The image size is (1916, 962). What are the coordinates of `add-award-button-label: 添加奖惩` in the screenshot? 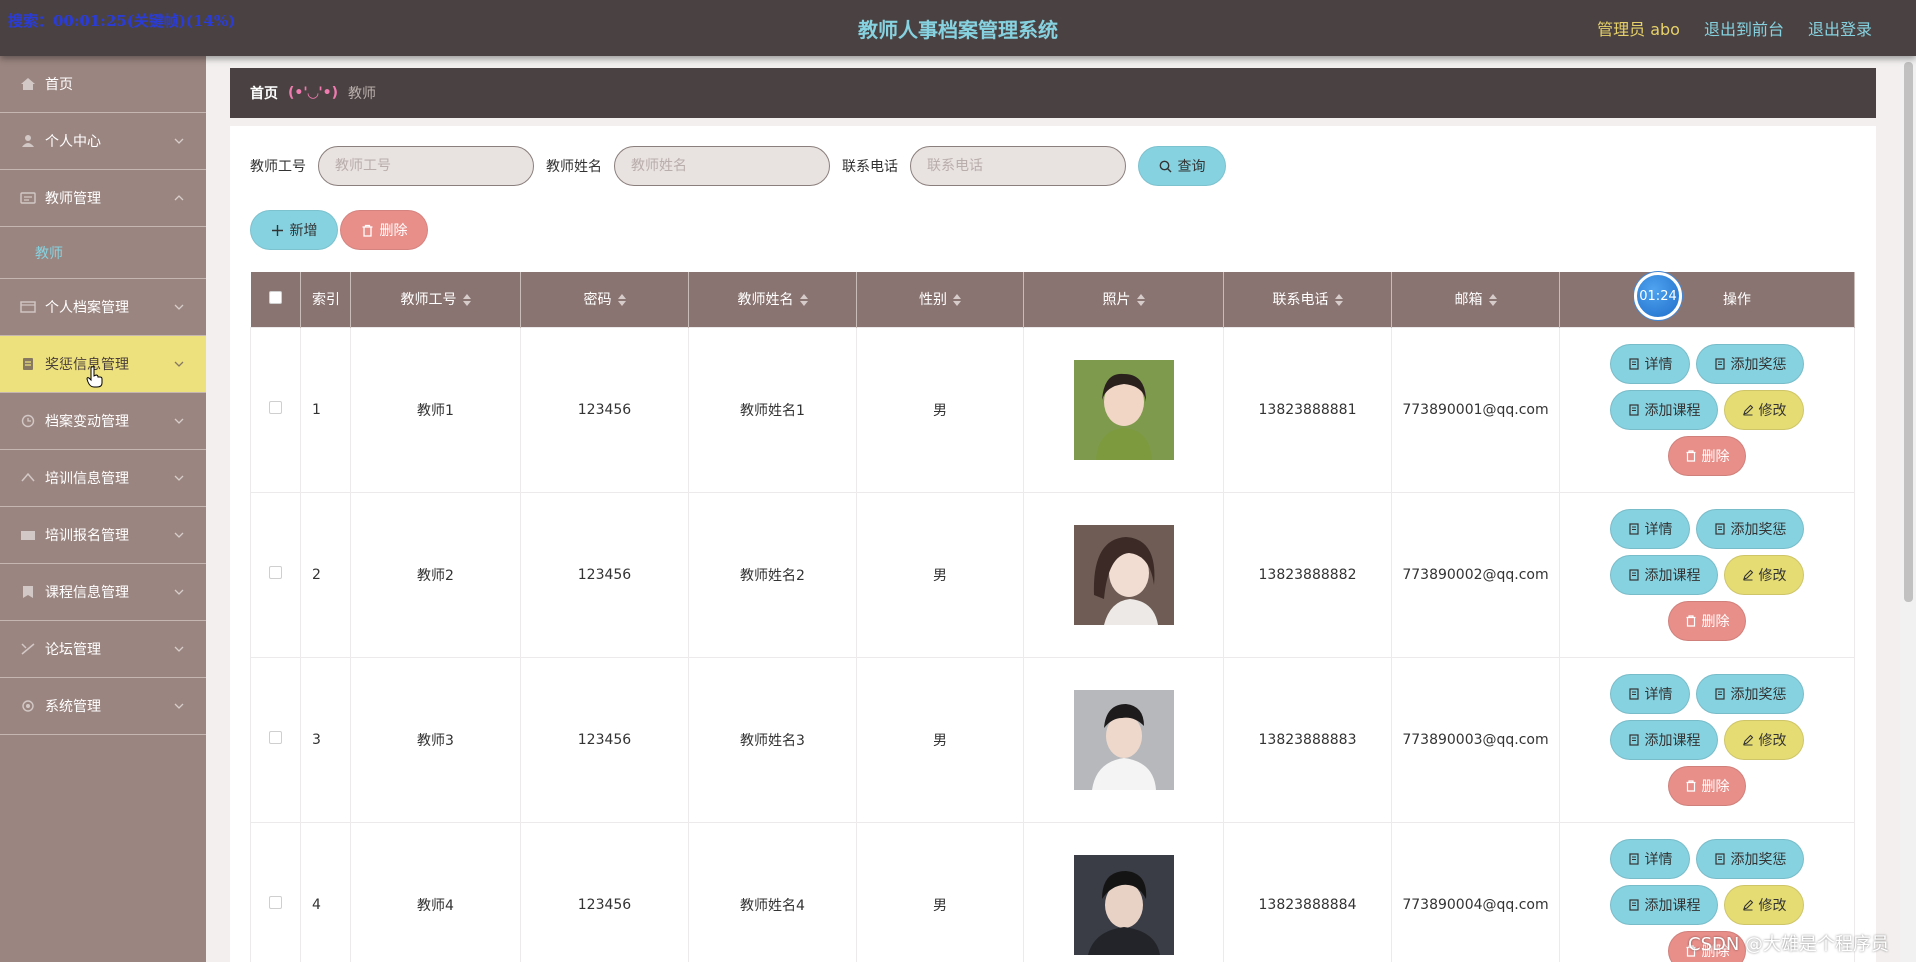 It's located at (1758, 364).